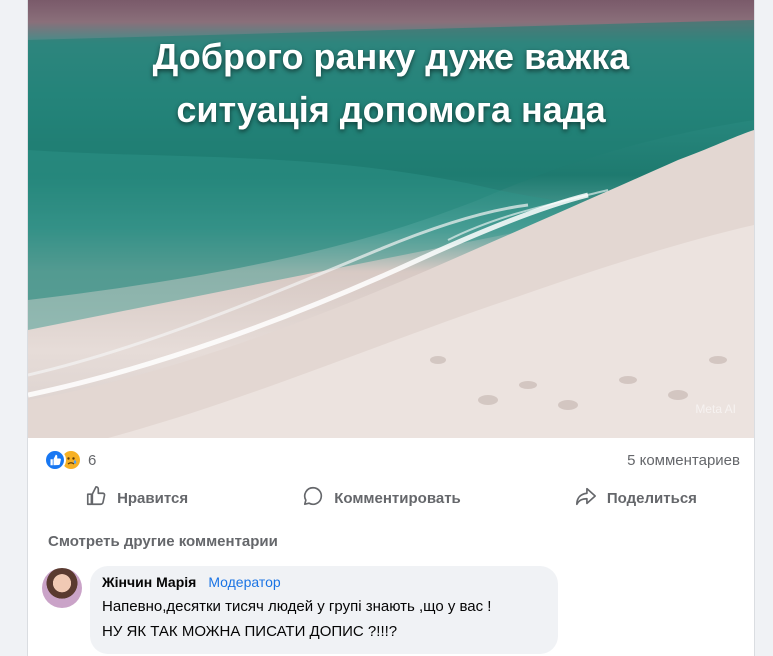 This screenshot has width=773, height=656. Describe the element at coordinates (163, 541) in the screenshot. I see `see-more-comments-link: Смотреть другие комментарии` at that location.